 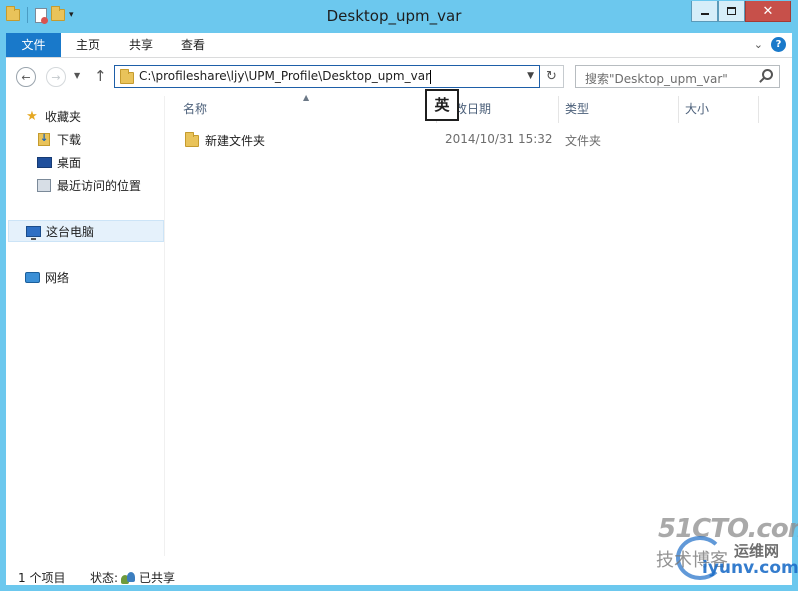 I want to click on share-status-label: 状态:, so click(x=104, y=578).